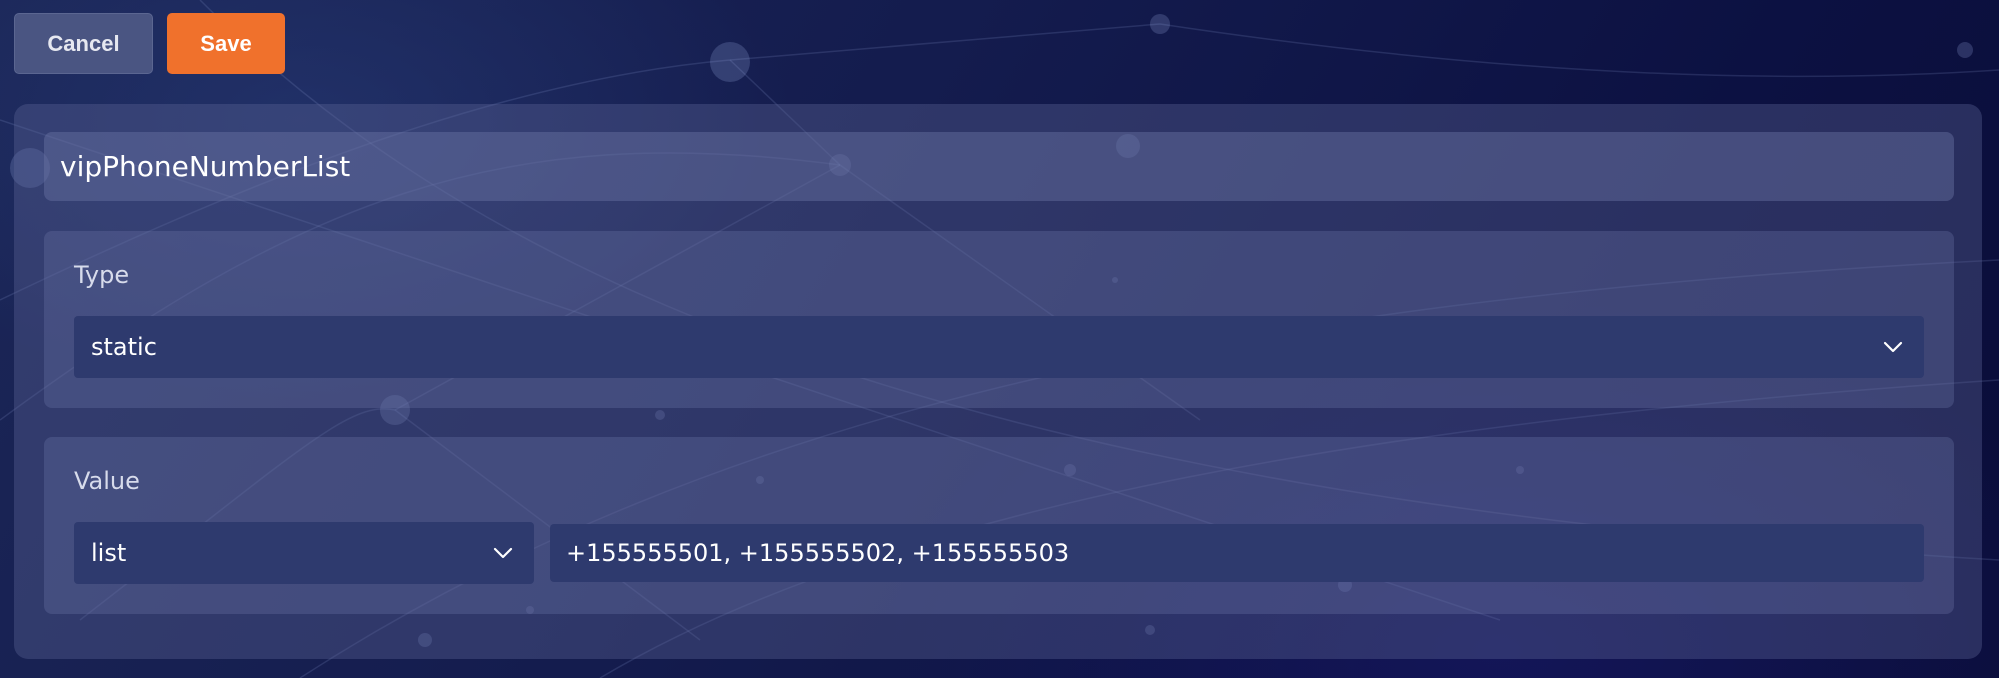 This screenshot has width=1999, height=680. I want to click on save-button: Save, so click(226, 43).